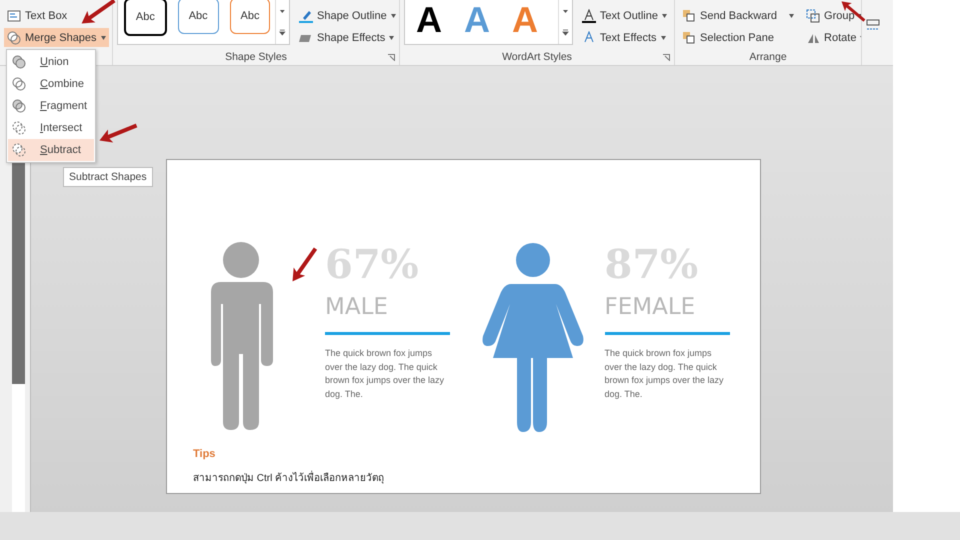 The width and height of the screenshot is (960, 540). I want to click on shape-effects-button: Shape Effects, so click(347, 37).